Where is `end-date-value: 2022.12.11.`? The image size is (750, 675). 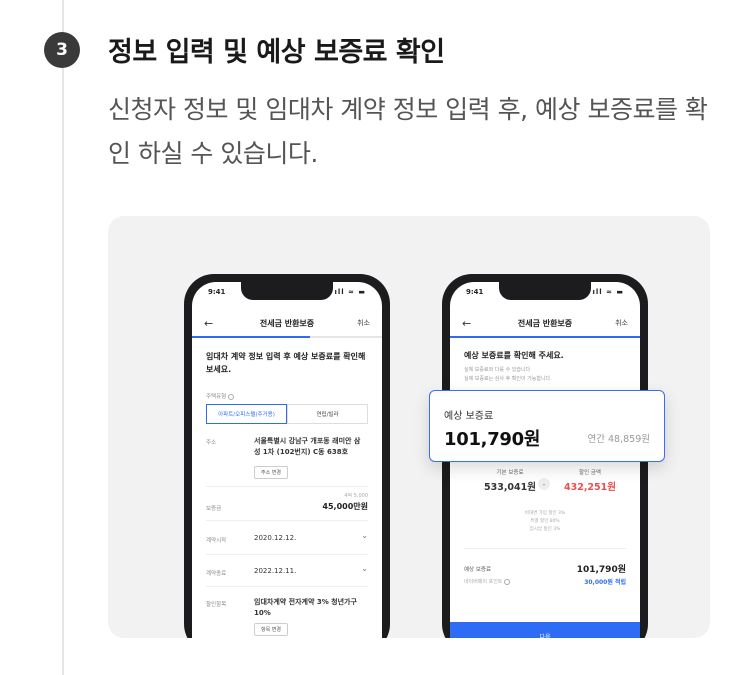 end-date-value: 2022.12.11. is located at coordinates (275, 571).